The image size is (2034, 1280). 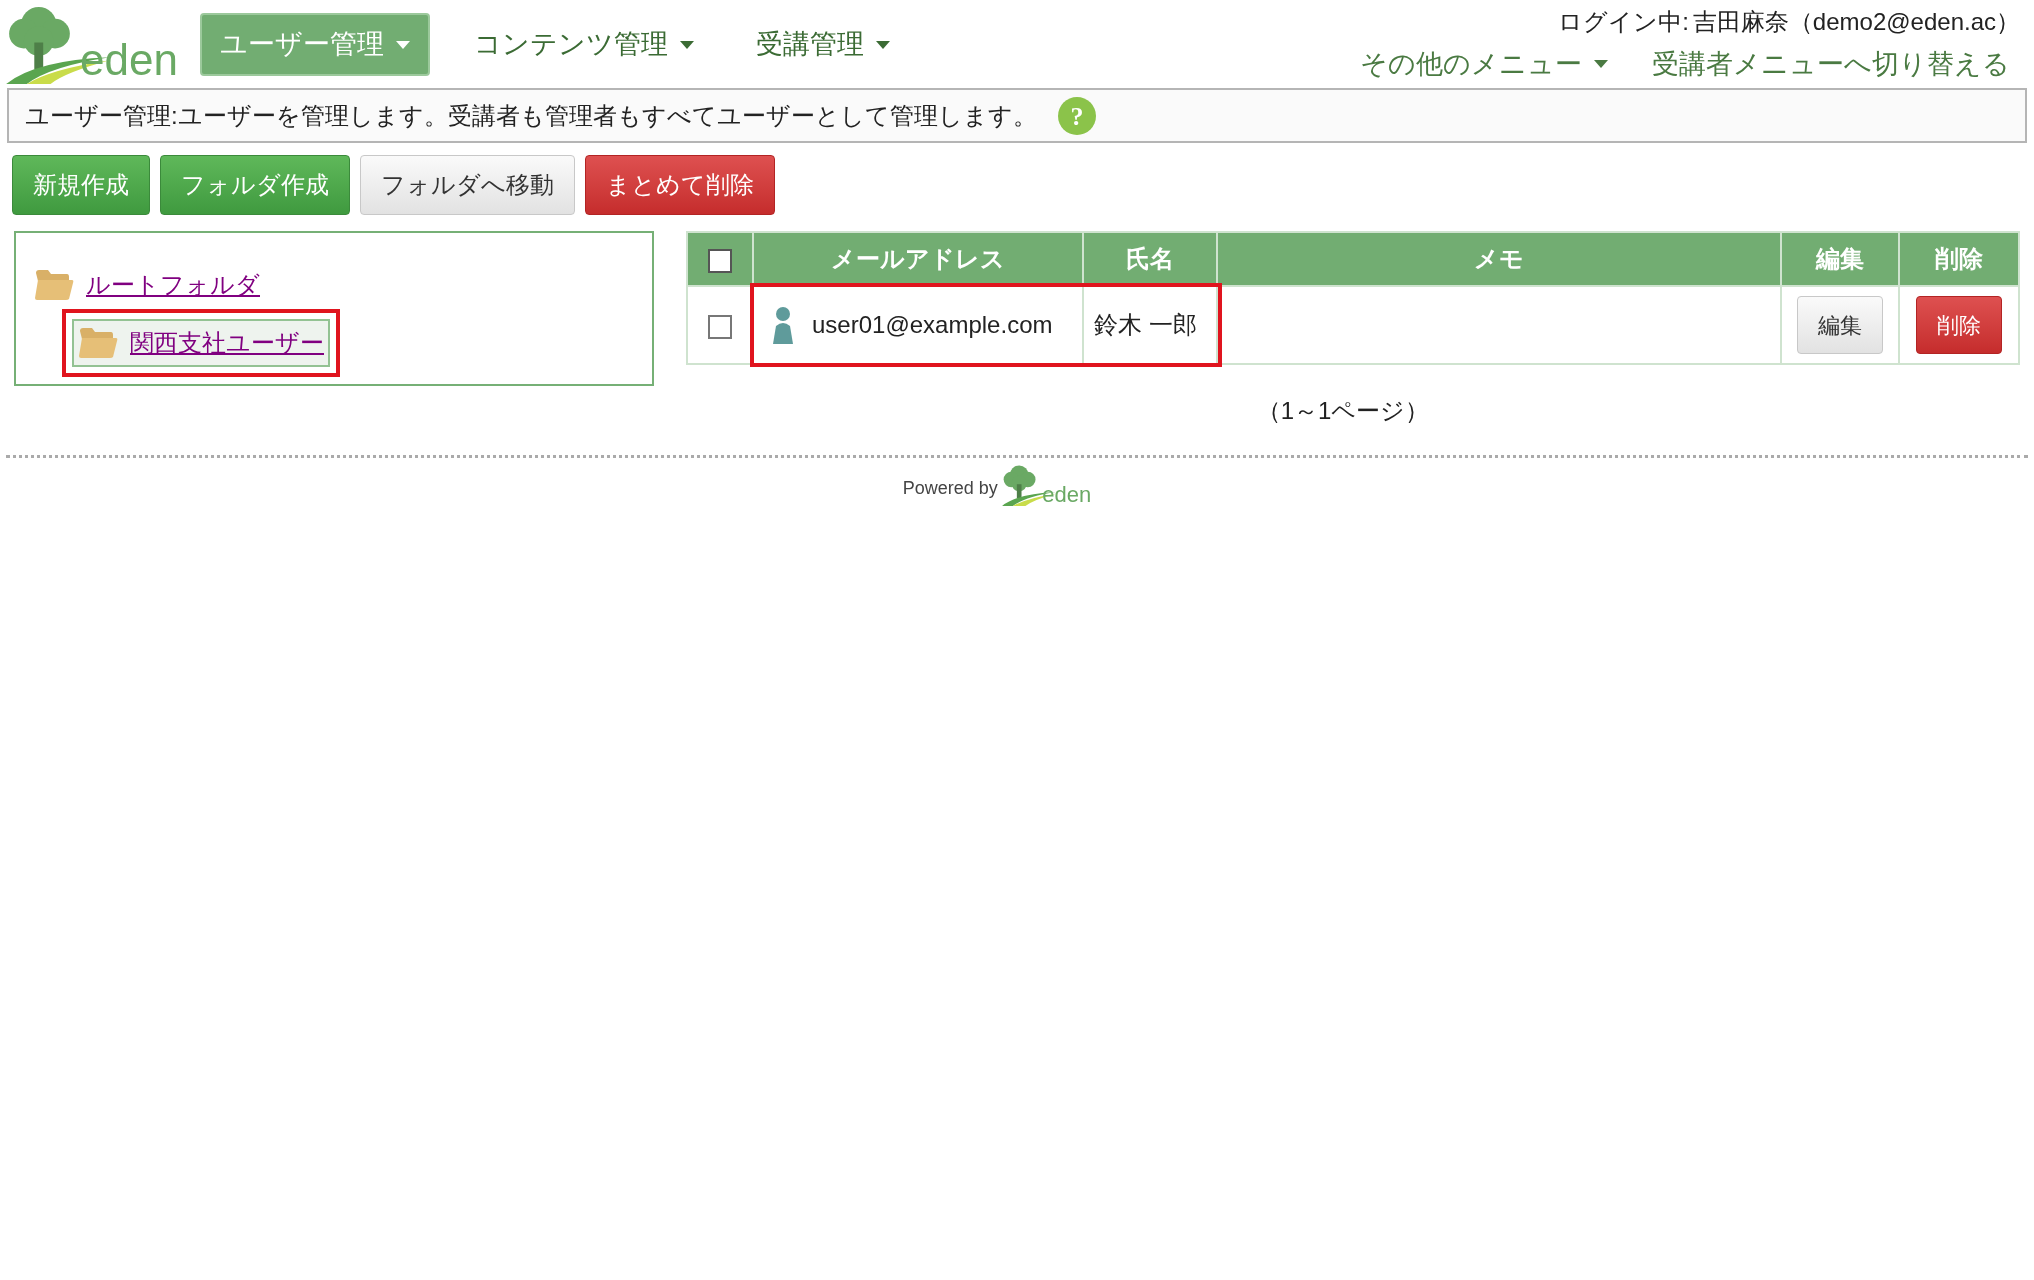 What do you see at coordinates (1831, 64) in the screenshot?
I see `menu-link: 受講者メニューへ切り替える` at bounding box center [1831, 64].